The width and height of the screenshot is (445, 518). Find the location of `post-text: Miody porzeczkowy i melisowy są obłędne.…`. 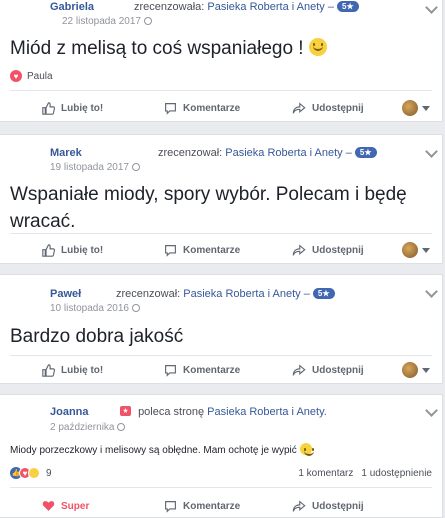

post-text: Miody porzeczkowy i melisowy są obłędne.… is located at coordinates (153, 450).